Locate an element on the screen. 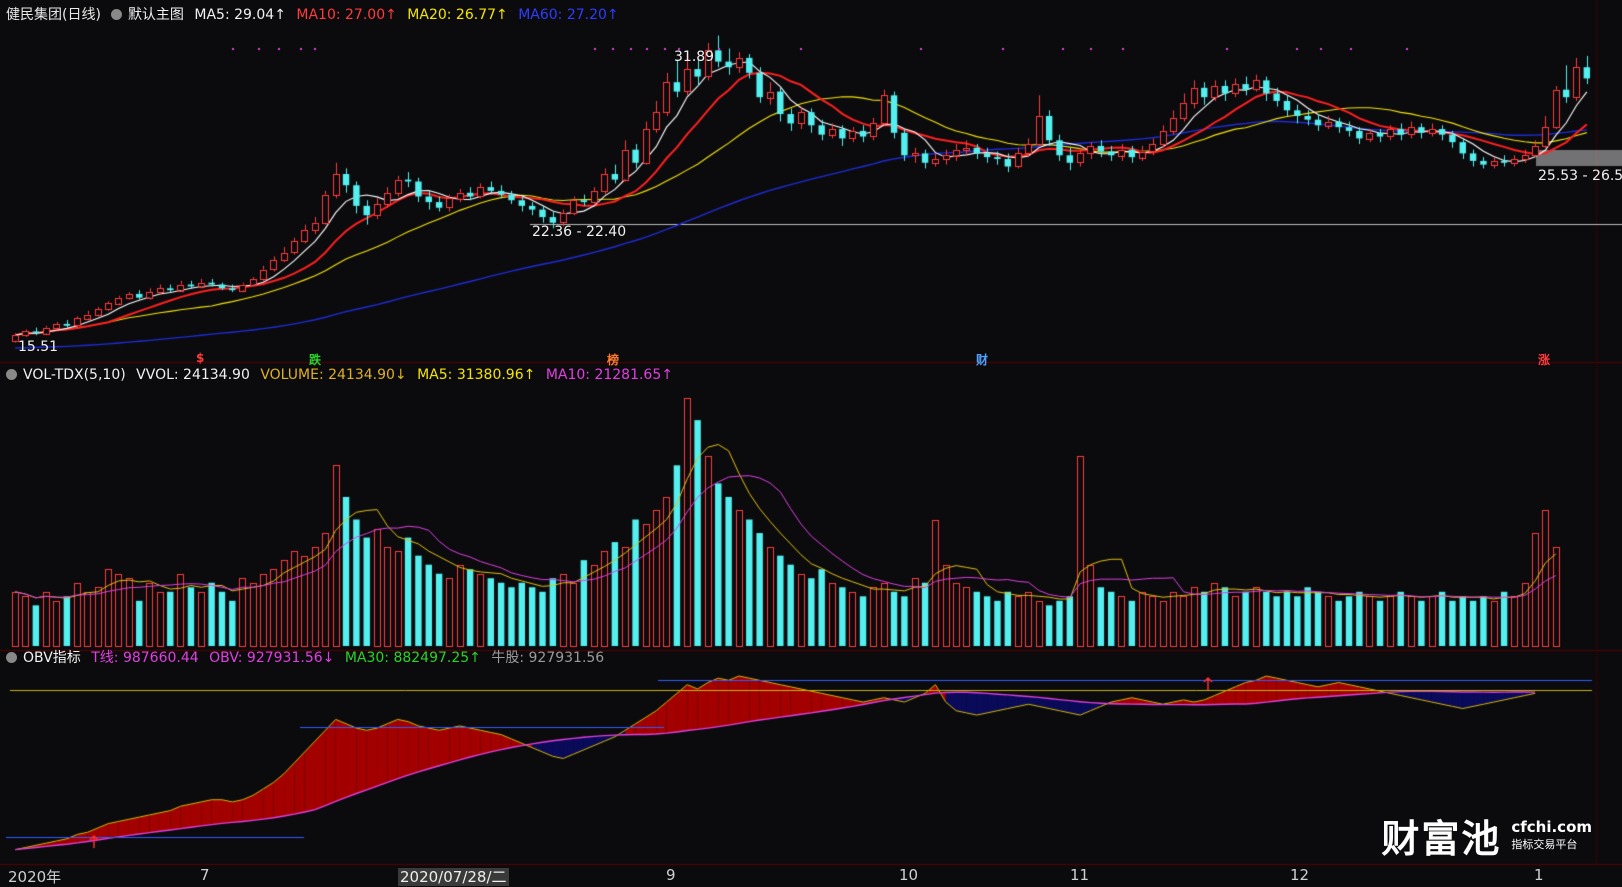 Image resolution: width=1622 pixels, height=887 pixels. low-price-label: 15.51 is located at coordinates (38, 347).